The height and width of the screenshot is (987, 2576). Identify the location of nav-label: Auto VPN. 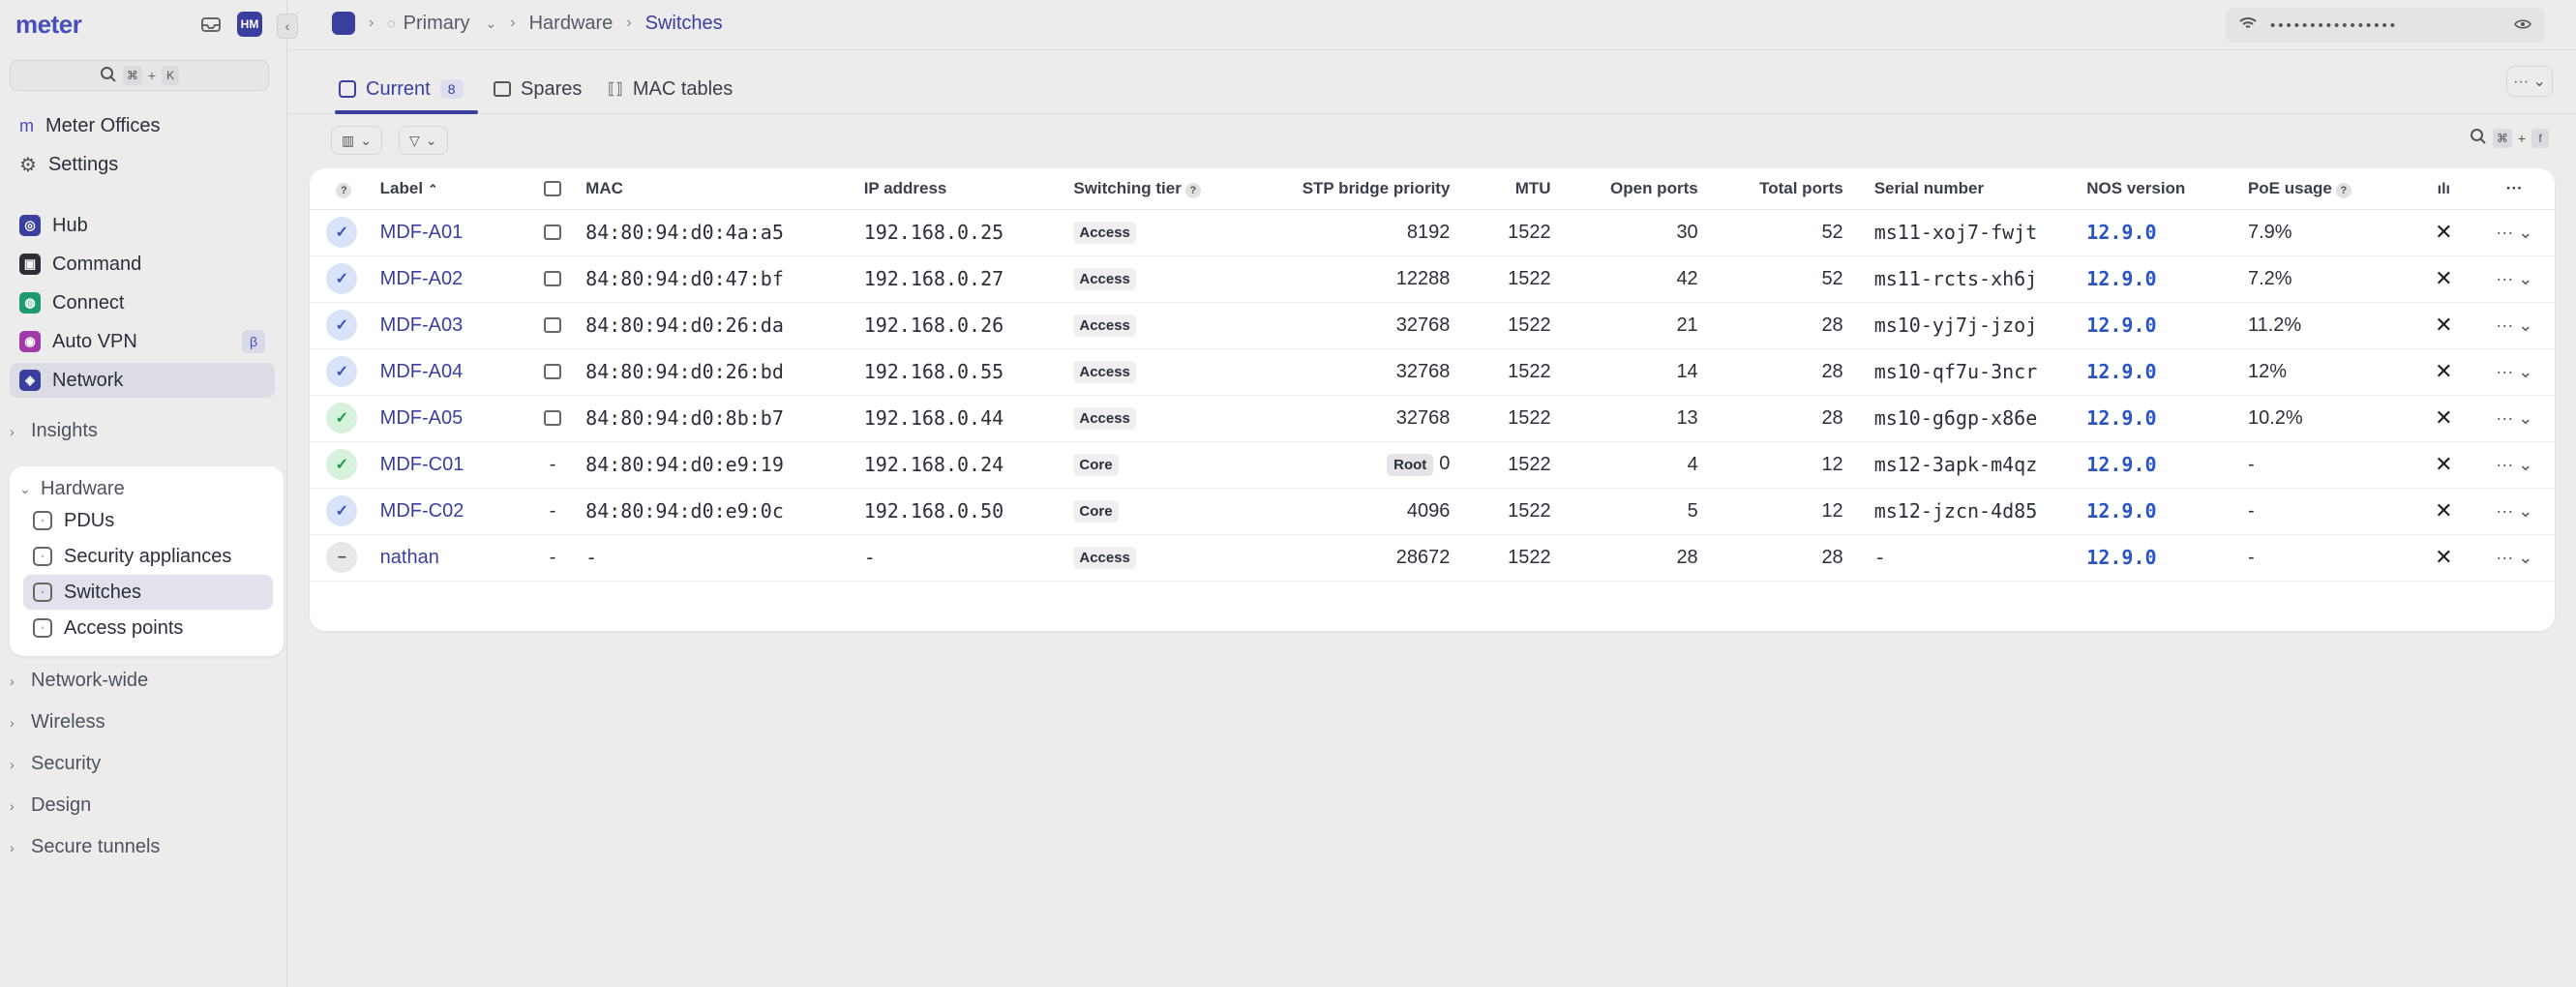
(94, 341).